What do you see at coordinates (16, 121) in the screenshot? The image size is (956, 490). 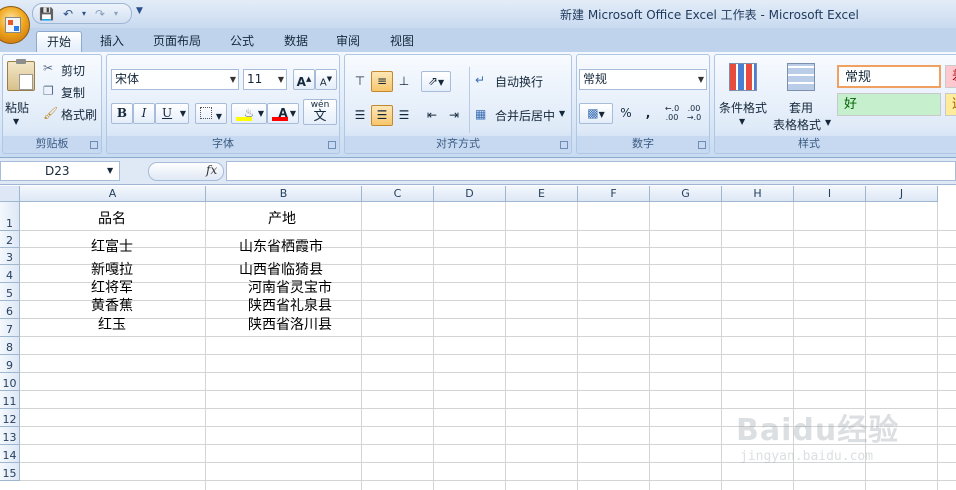 I see `paste-dropdown-icon: ▼` at bounding box center [16, 121].